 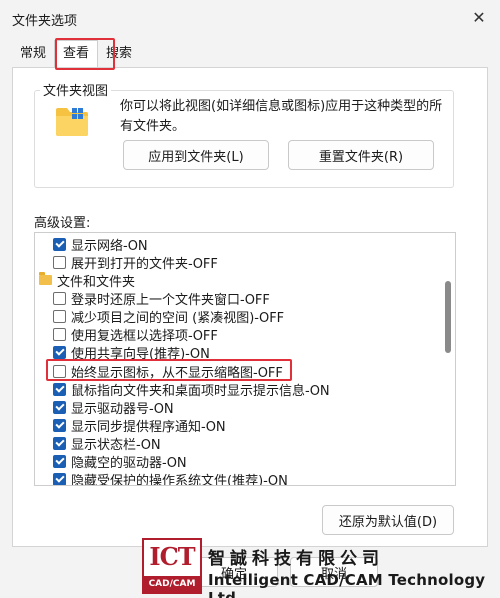 I want to click on list-item-label: 展开到打开的文件夹-OFF, so click(x=144, y=264).